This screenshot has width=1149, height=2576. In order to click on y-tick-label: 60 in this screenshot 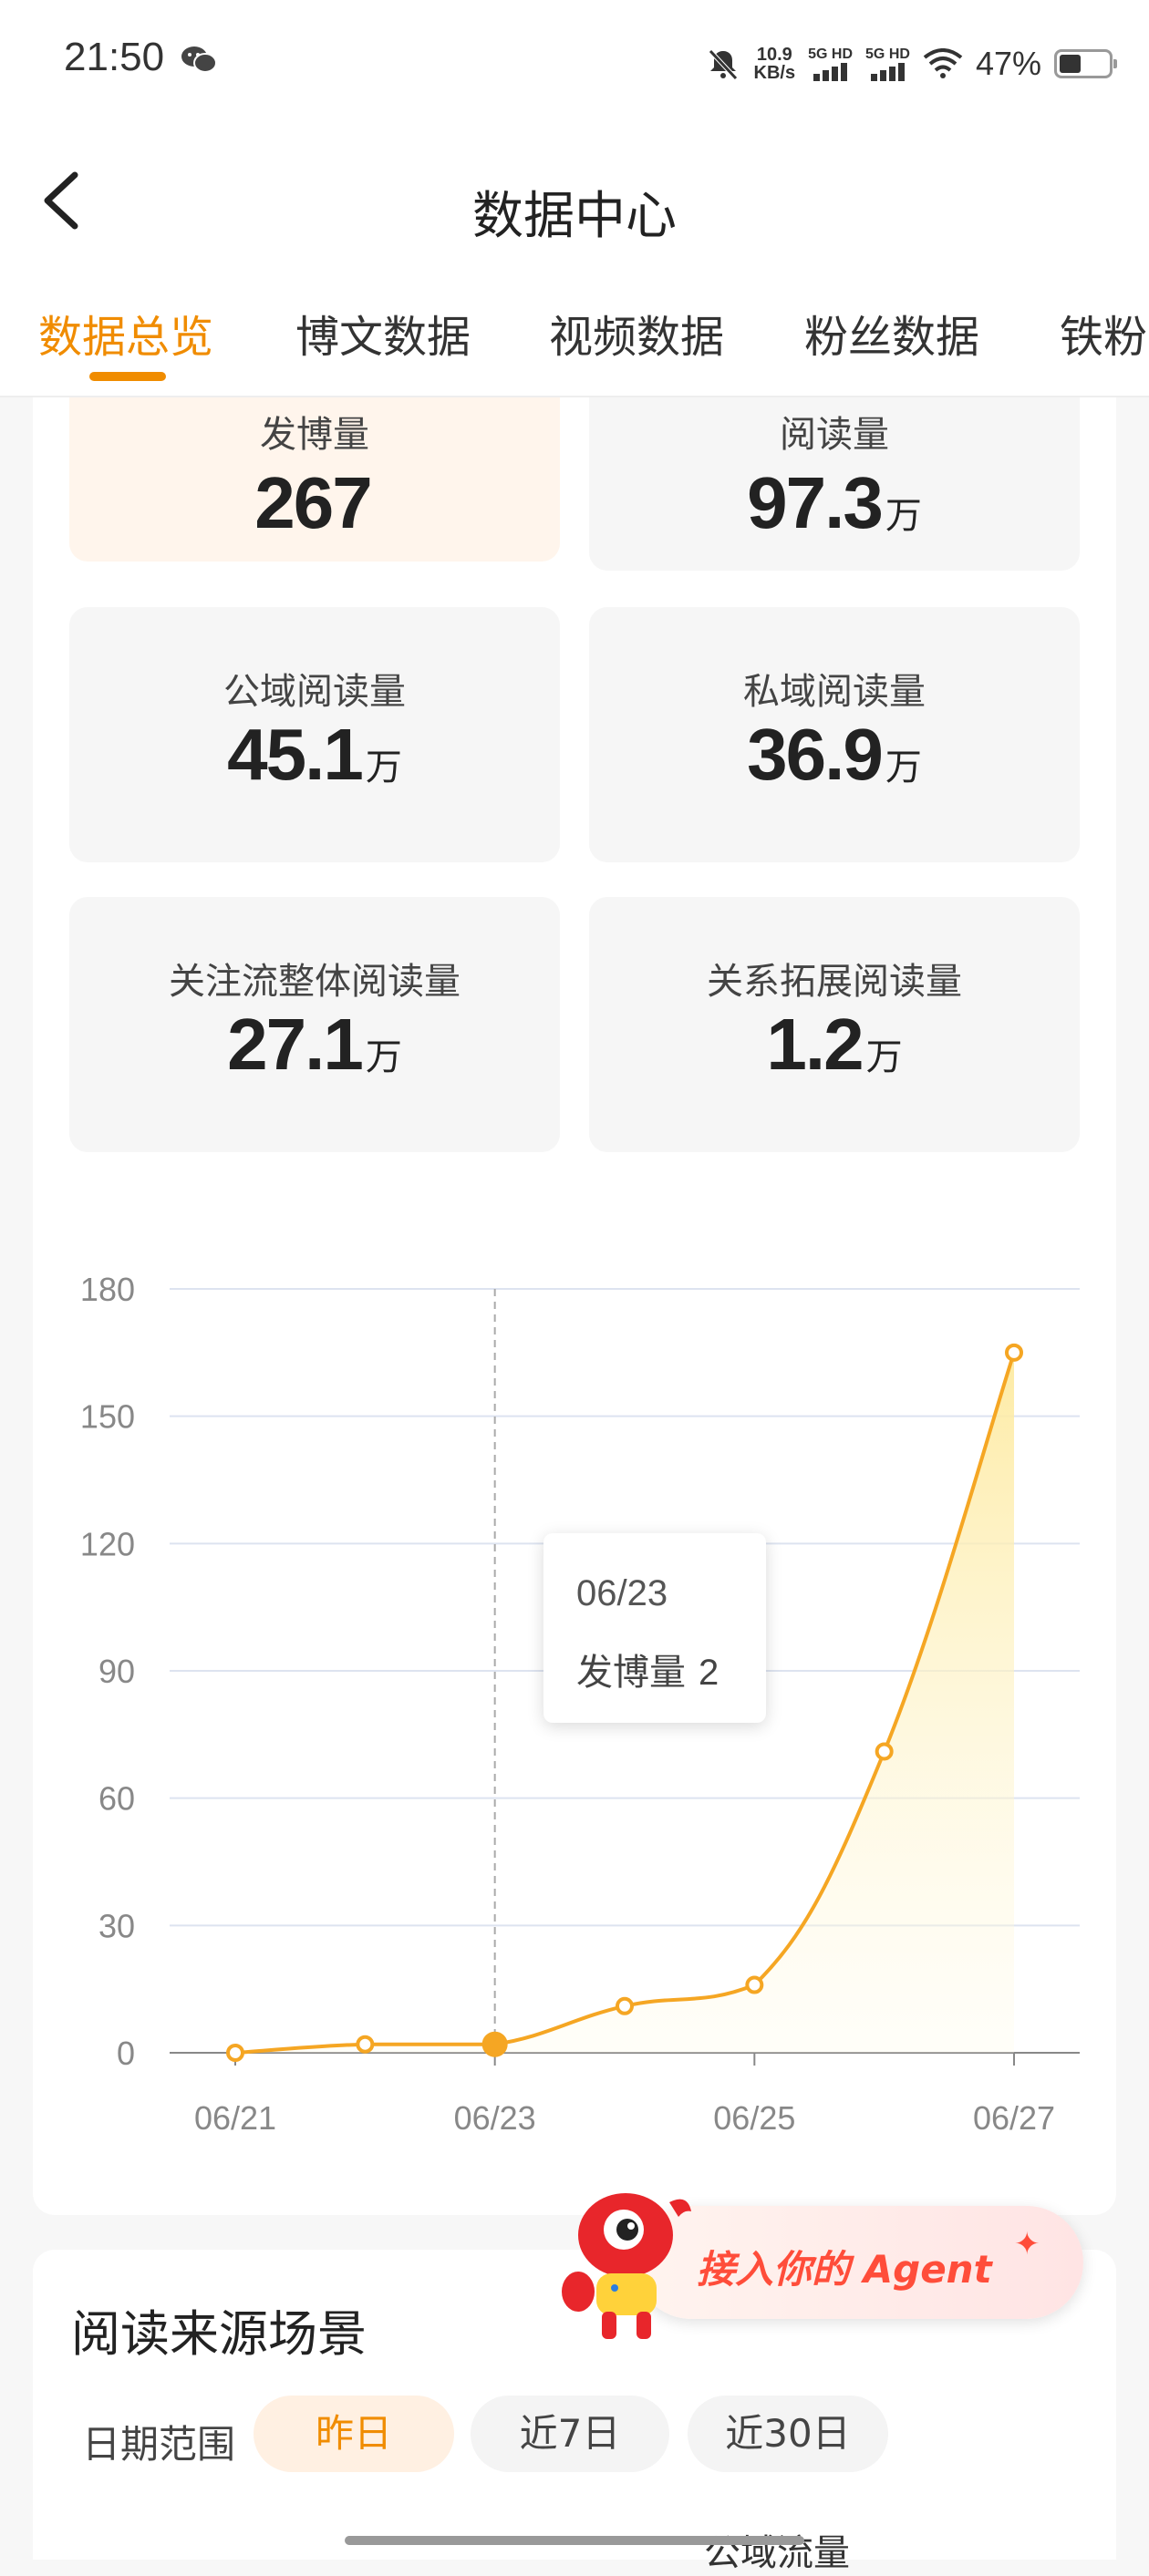, I will do `click(116, 1799)`.